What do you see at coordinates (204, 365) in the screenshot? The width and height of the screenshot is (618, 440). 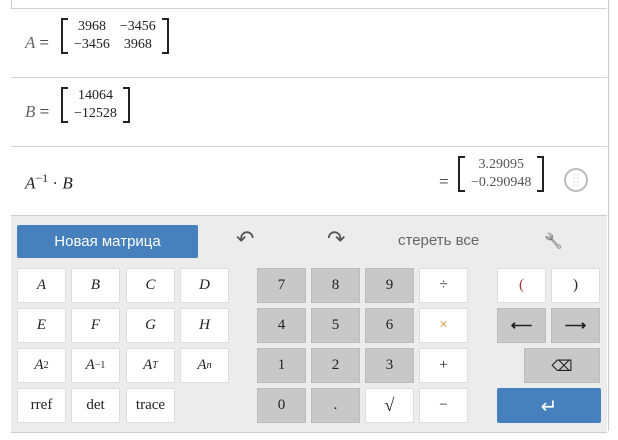 I see `key-power-n: An` at bounding box center [204, 365].